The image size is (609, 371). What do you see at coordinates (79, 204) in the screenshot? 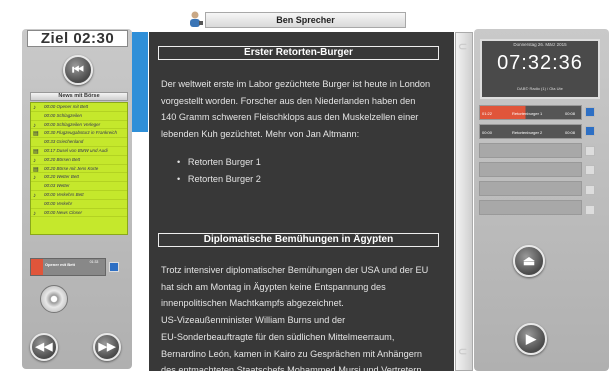
I see `list-item: 00:00 Verkehr` at bounding box center [79, 204].